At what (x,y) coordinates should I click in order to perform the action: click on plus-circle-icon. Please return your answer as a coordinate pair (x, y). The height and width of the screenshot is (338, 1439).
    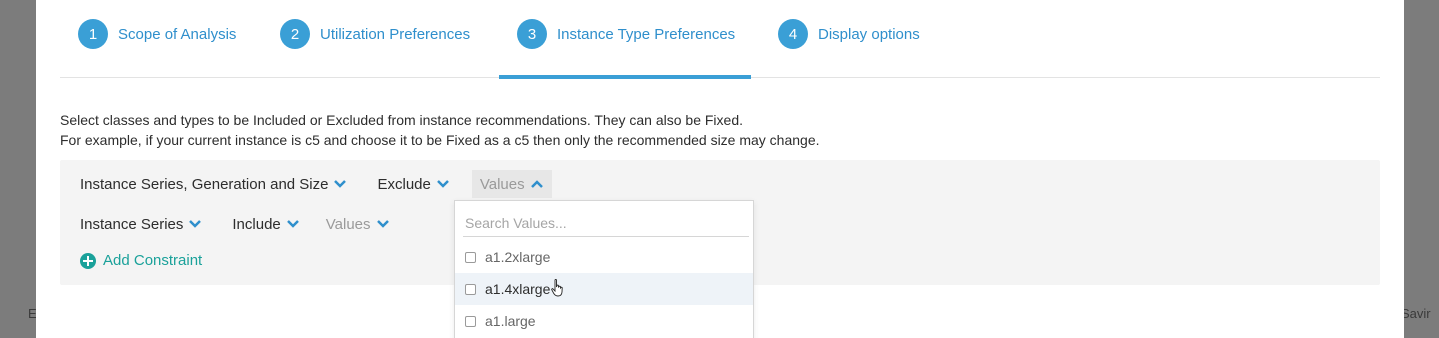
    Looking at the image, I should click on (88, 260).